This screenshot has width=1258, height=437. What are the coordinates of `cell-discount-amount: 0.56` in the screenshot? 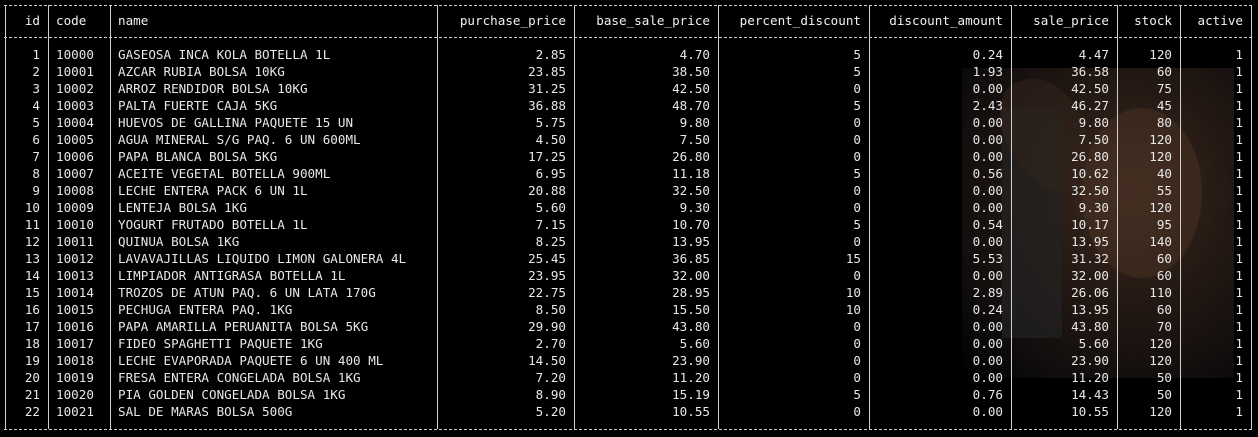 It's located at (987, 173).